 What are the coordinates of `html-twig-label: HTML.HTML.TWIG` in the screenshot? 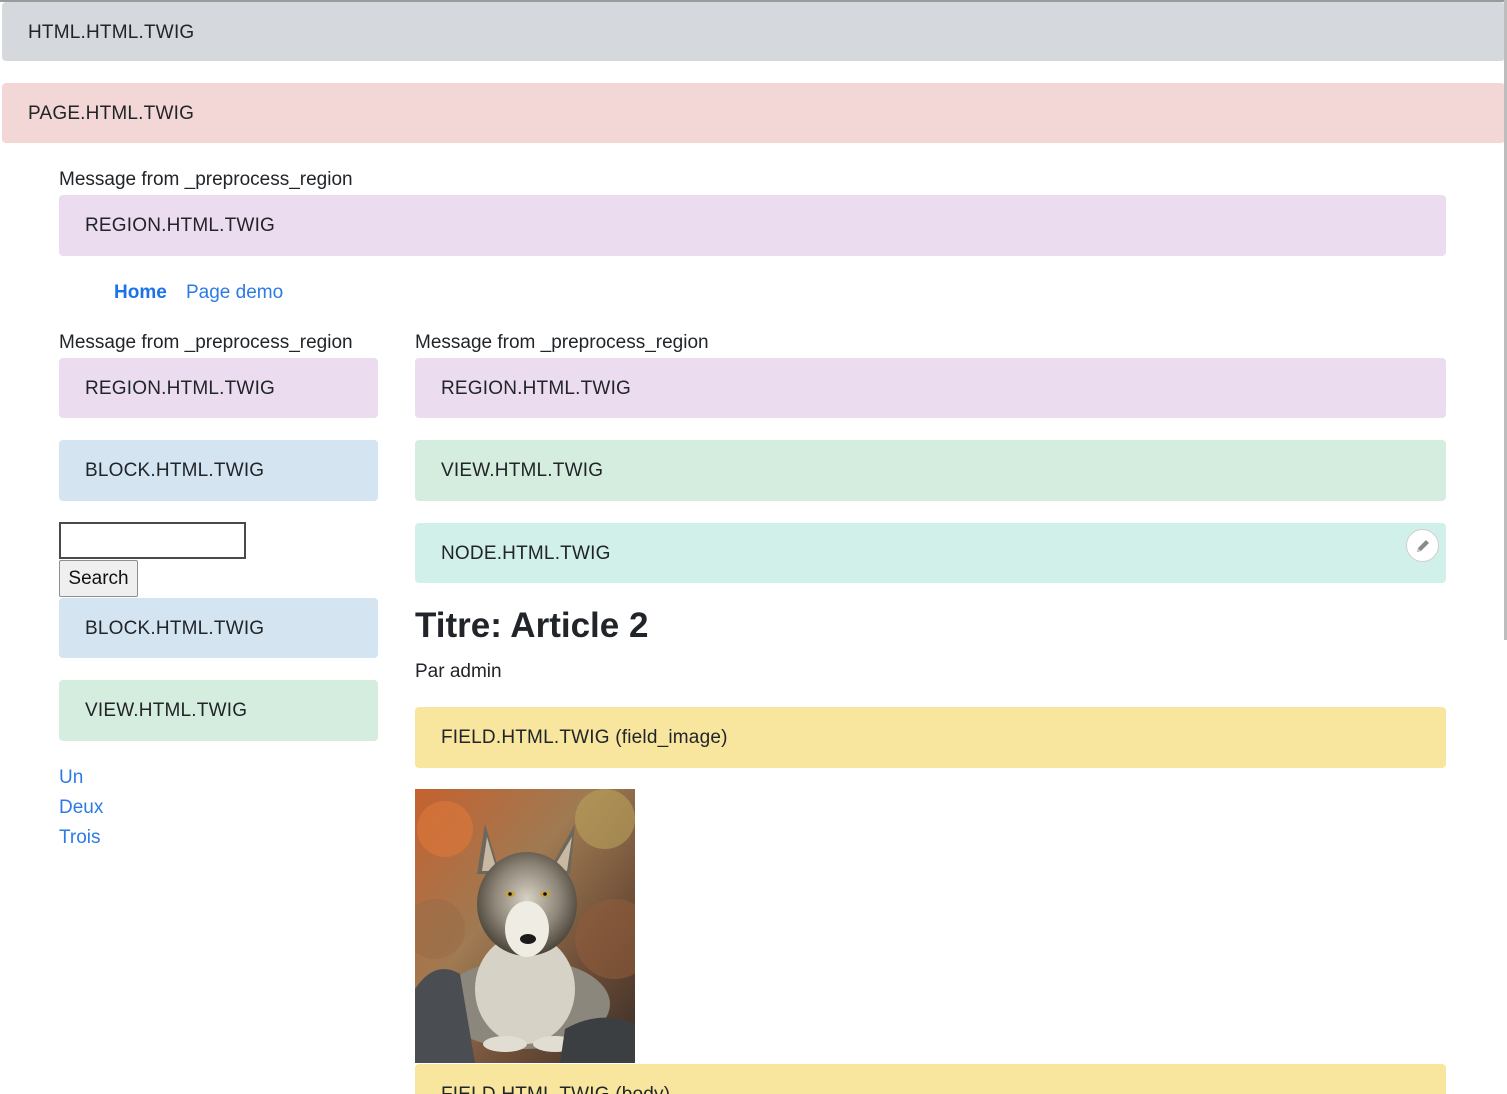 It's located at (111, 32).